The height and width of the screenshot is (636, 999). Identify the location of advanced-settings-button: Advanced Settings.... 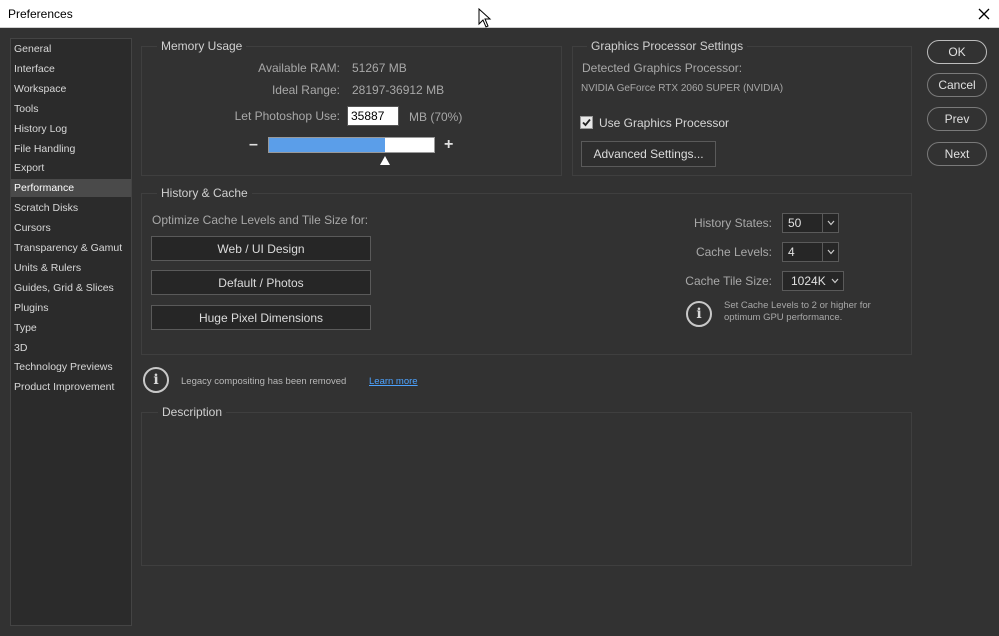
(648, 154).